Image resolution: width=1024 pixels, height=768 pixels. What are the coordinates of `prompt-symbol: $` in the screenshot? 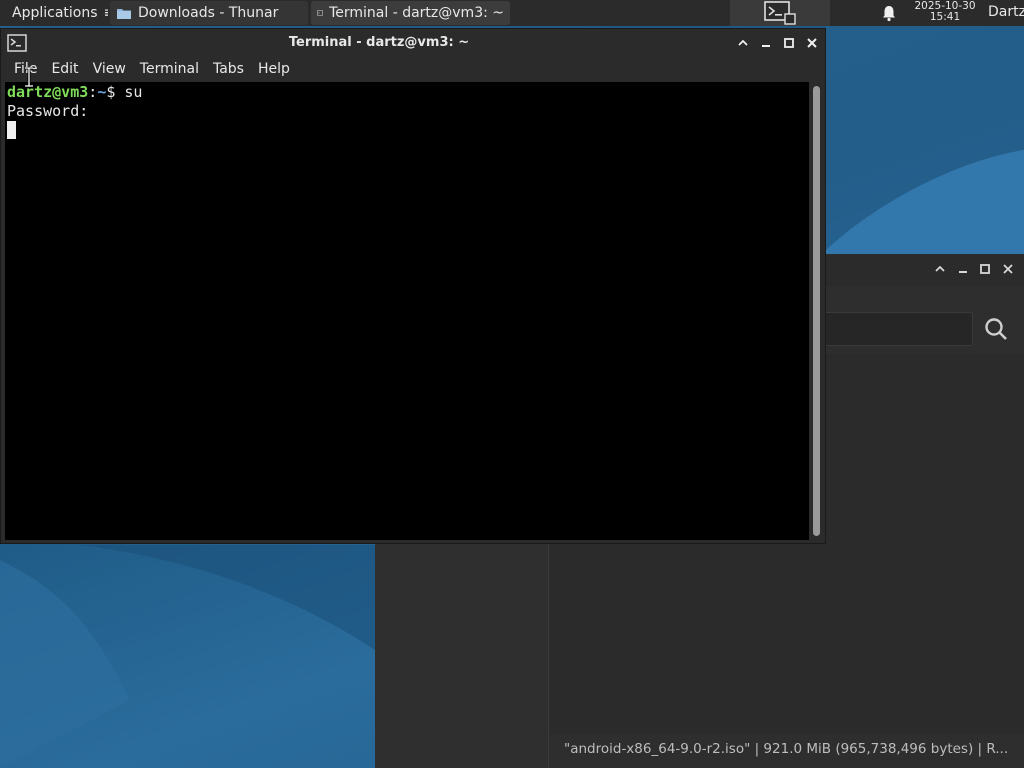 It's located at (115, 92).